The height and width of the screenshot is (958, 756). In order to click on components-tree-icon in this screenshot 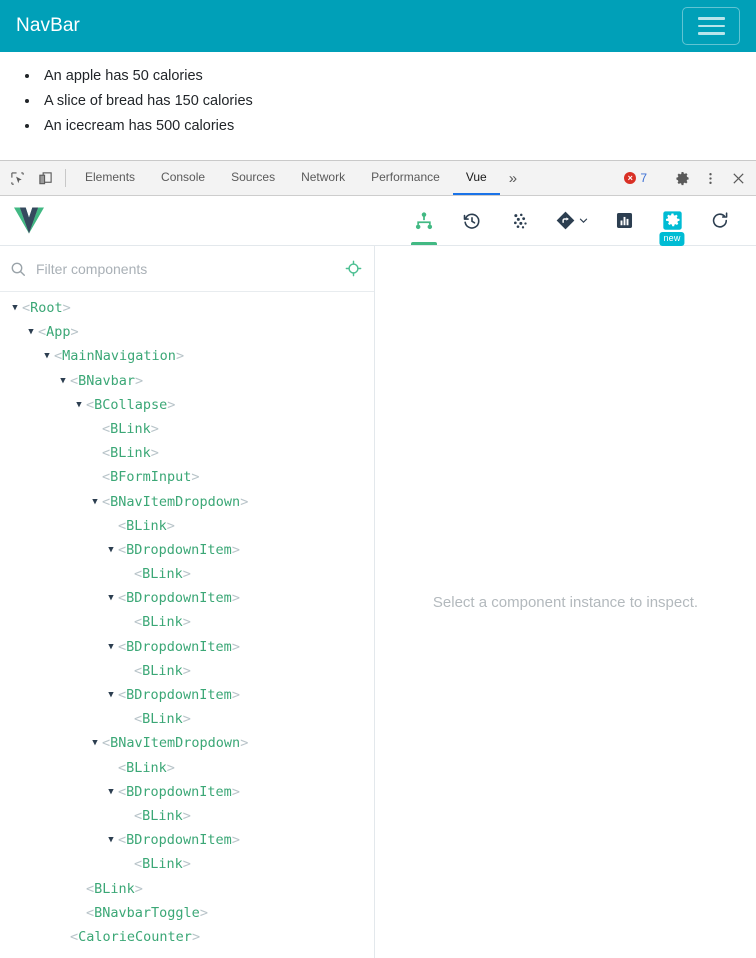, I will do `click(424, 220)`.